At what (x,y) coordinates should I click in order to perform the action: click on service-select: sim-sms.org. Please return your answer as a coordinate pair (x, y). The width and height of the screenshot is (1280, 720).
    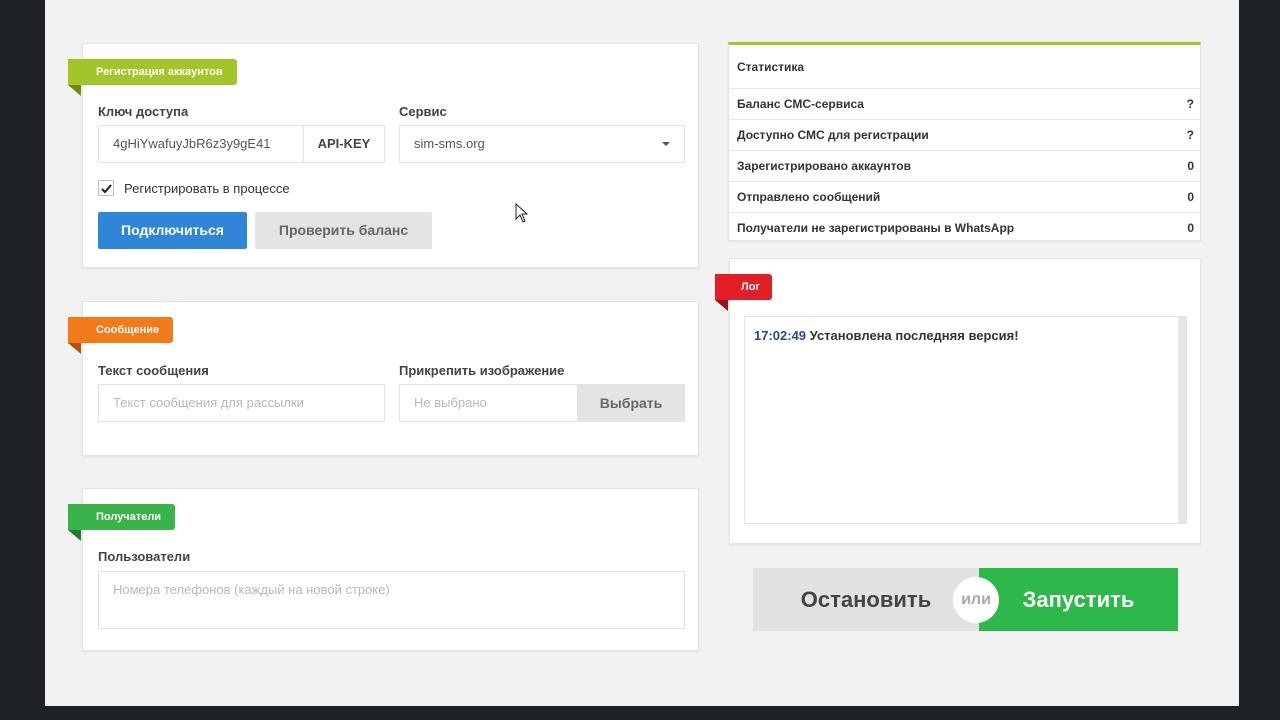
    Looking at the image, I should click on (542, 144).